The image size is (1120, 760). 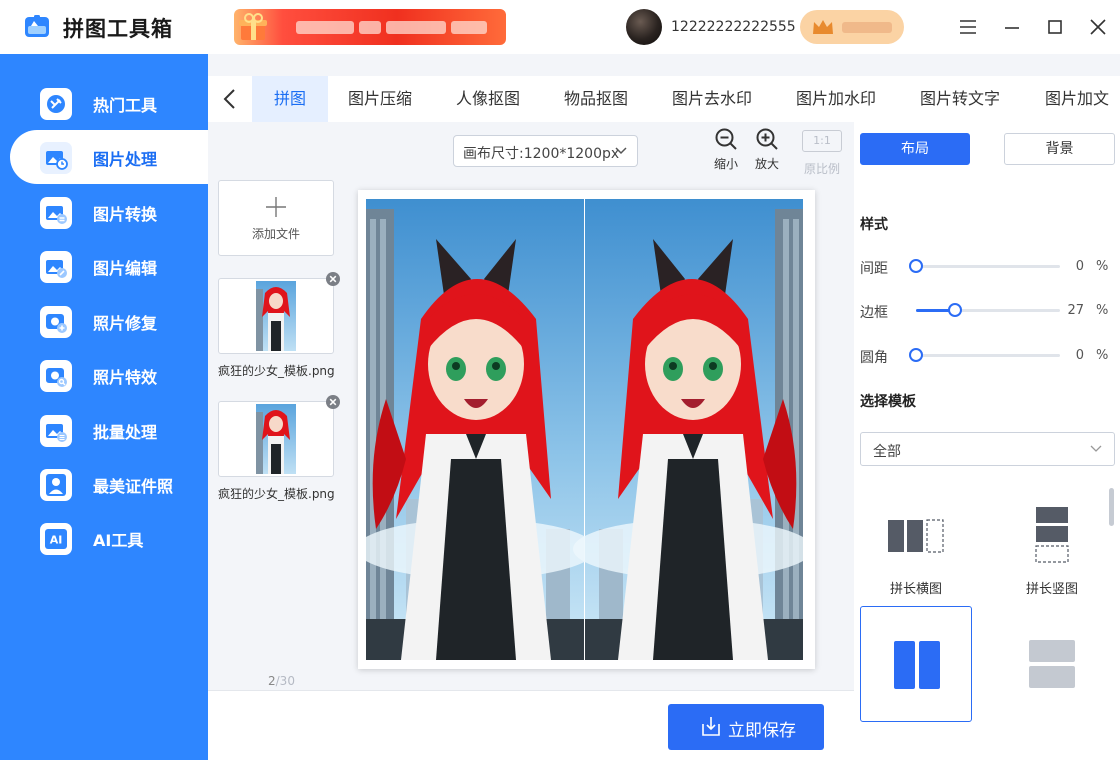 What do you see at coordinates (988, 310) in the screenshot?
I see `border-slider` at bounding box center [988, 310].